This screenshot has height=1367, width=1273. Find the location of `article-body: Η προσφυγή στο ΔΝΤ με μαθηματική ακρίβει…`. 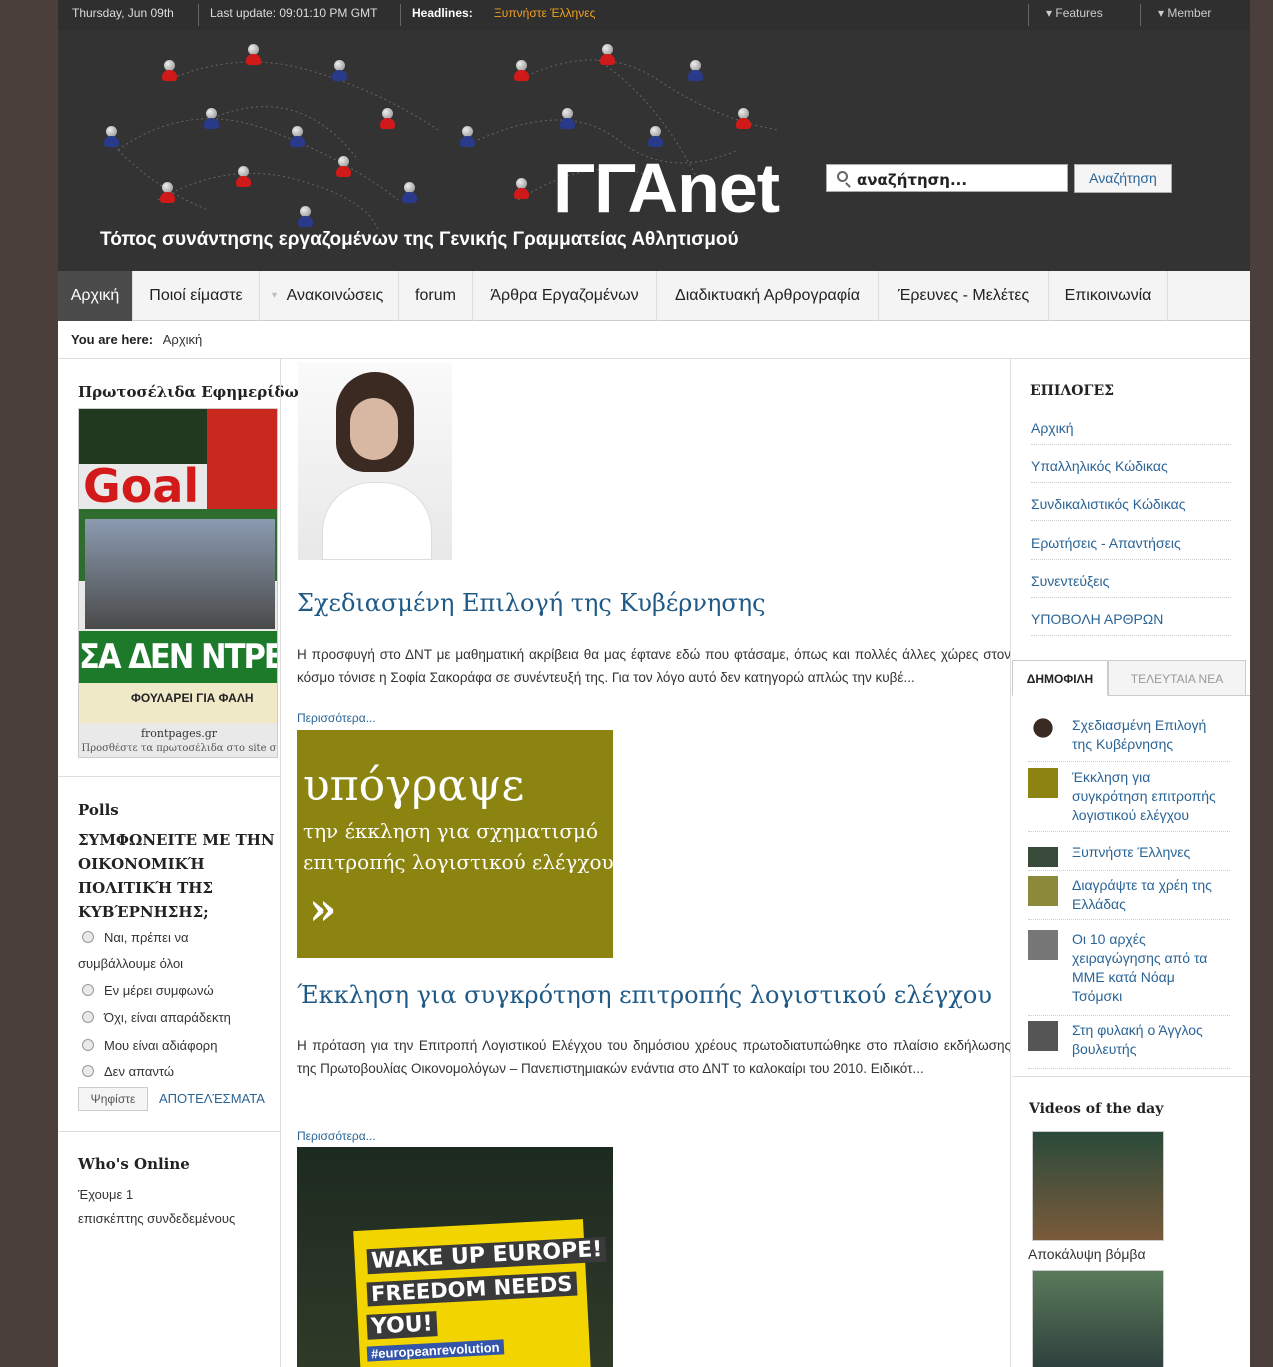

article-body: Η προσφυγή στο ΔΝΤ με μαθηματική ακρίβει… is located at coordinates (654, 666).